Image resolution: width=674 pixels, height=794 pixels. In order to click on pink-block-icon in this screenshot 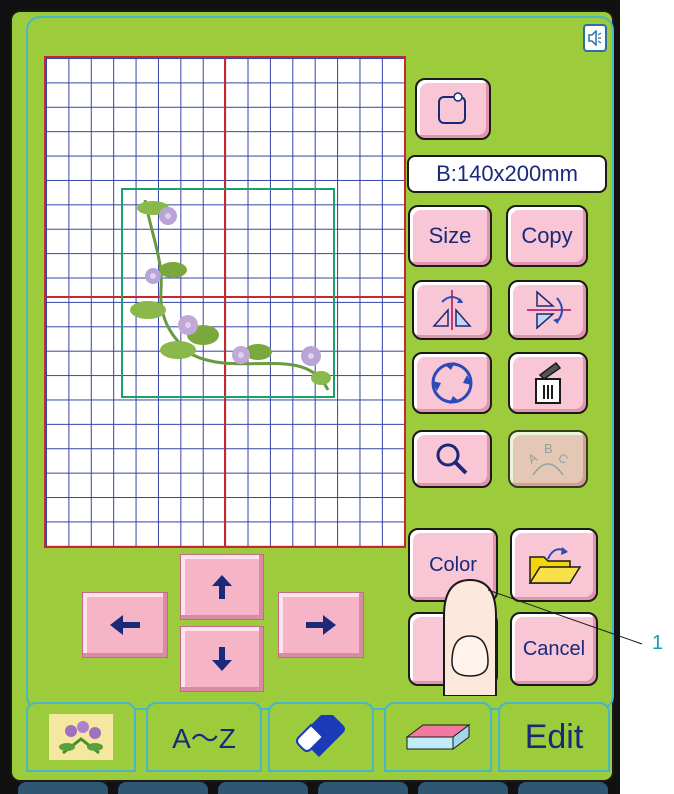, I will do `click(438, 737)`.